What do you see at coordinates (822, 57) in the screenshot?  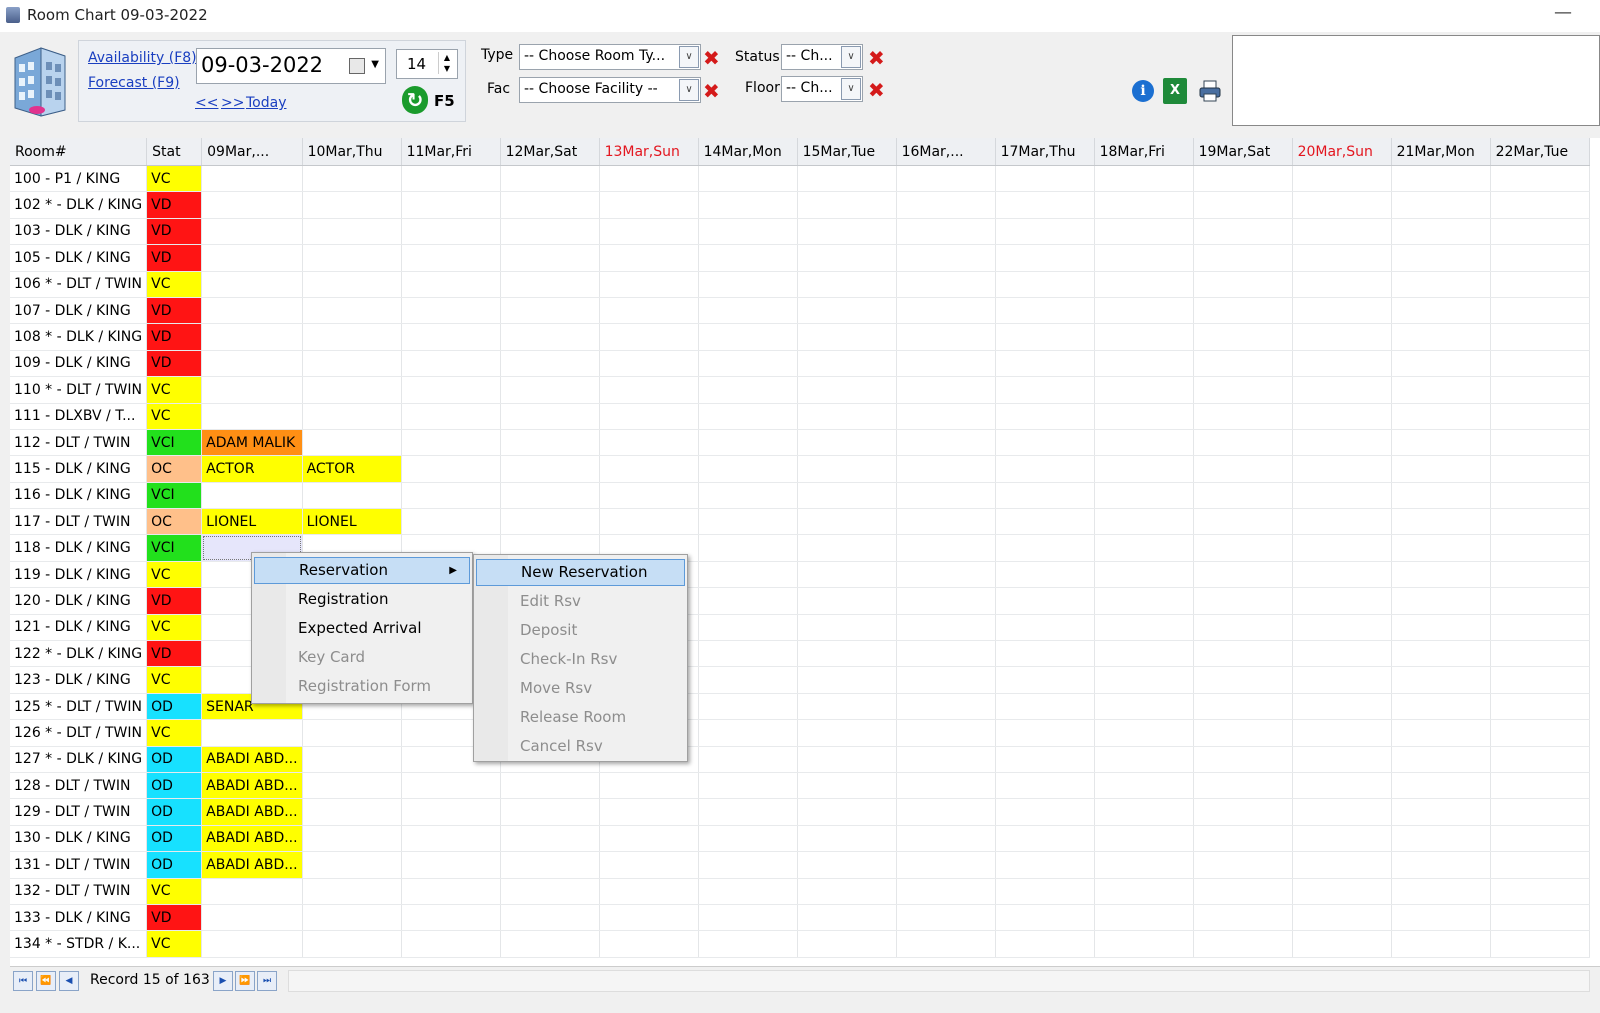 I see `status-select: -- Ch... ∨` at bounding box center [822, 57].